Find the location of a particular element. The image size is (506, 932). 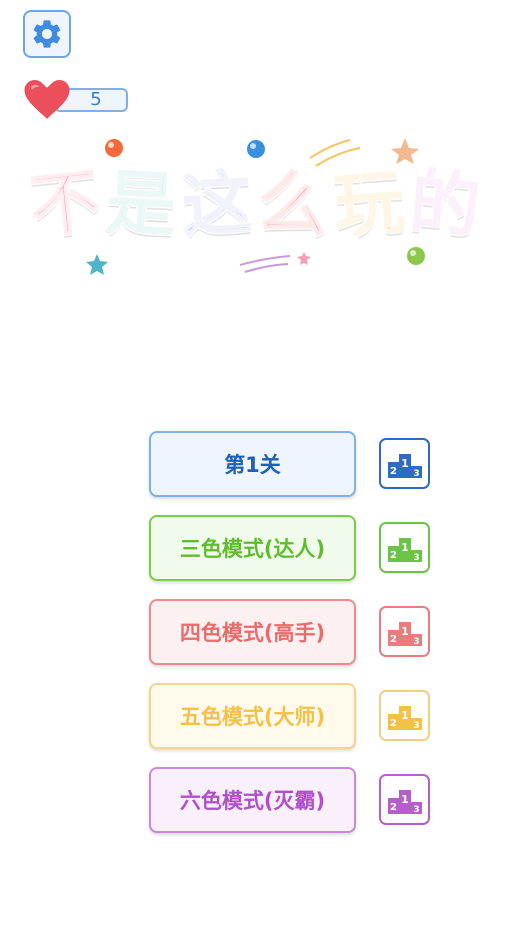

six-color-mode-button: 六色模式(灭霸) is located at coordinates (252, 800).